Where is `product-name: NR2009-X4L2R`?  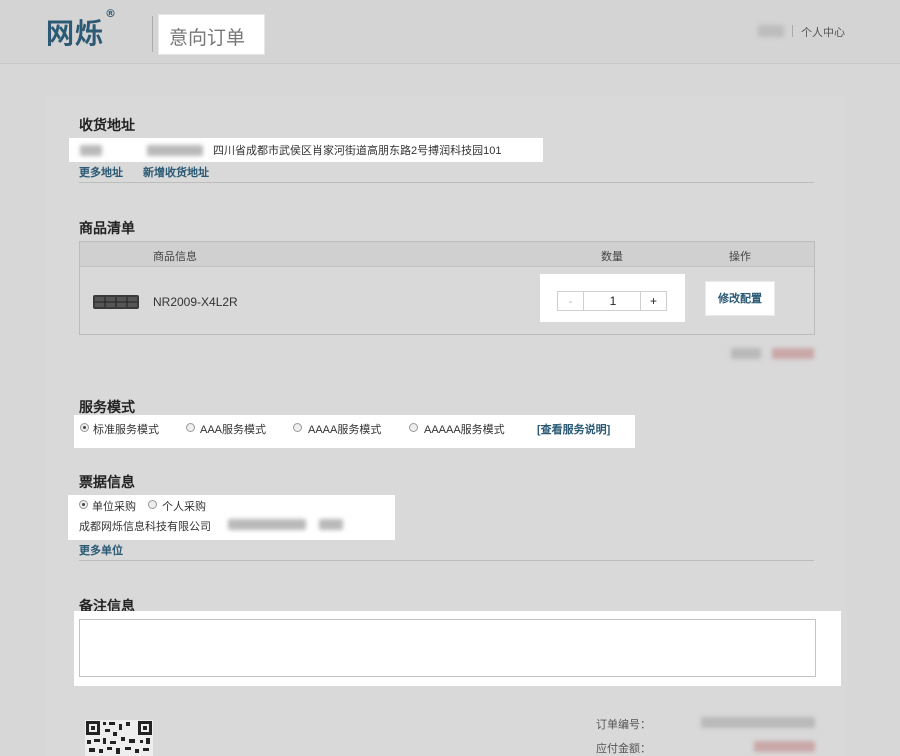
product-name: NR2009-X4L2R is located at coordinates (195, 302).